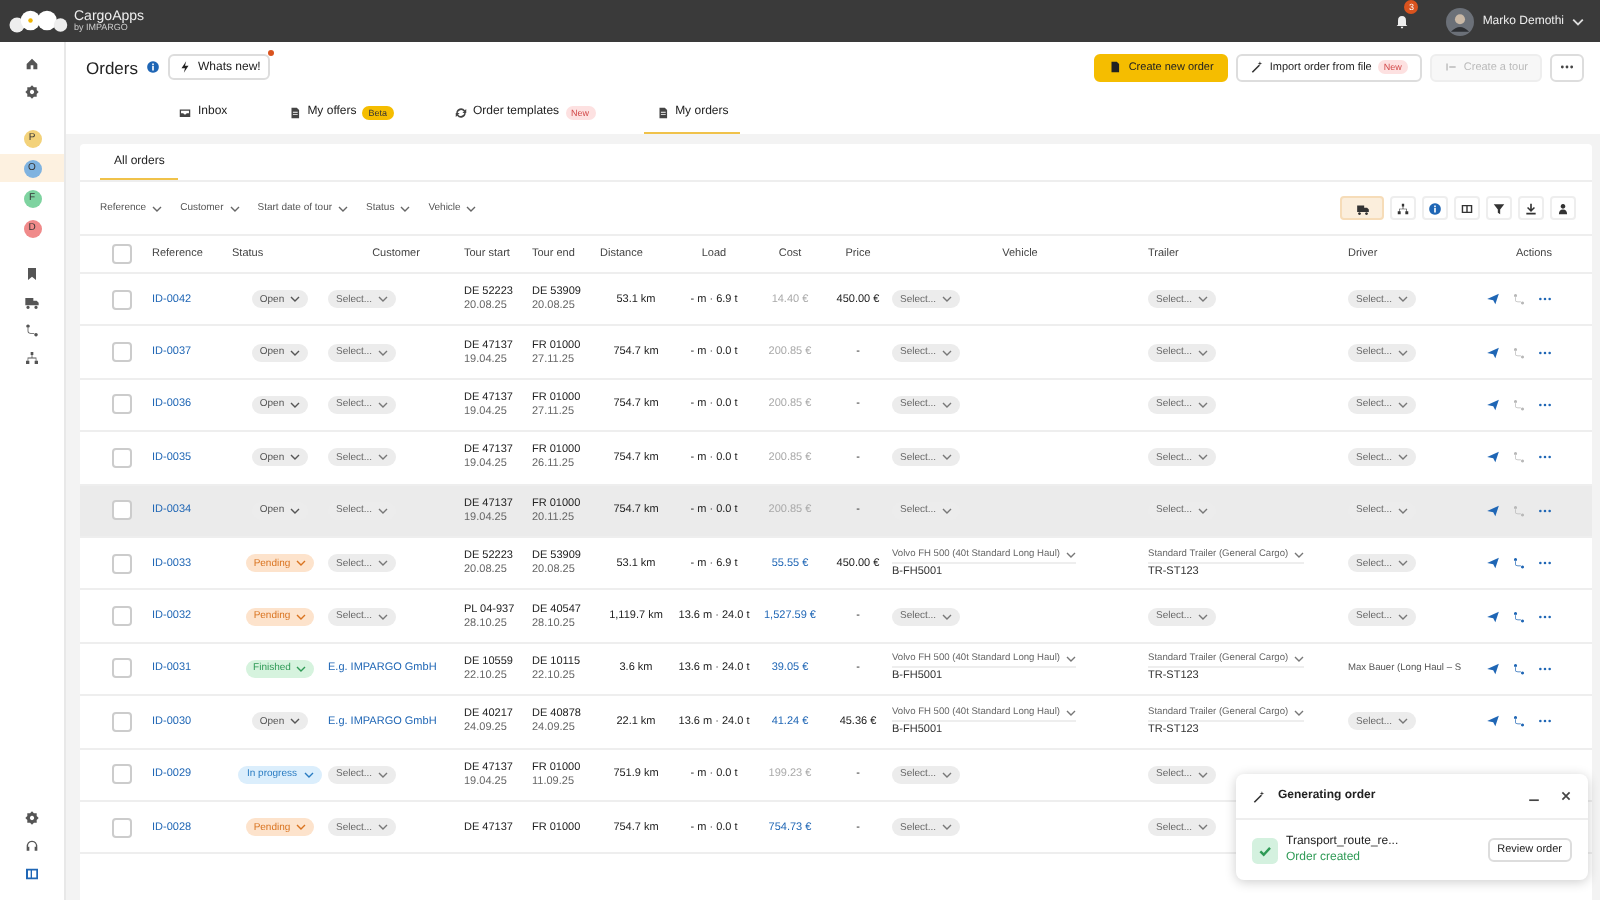 Image resolution: width=1600 pixels, height=900 pixels. I want to click on filter-button, so click(1499, 208).